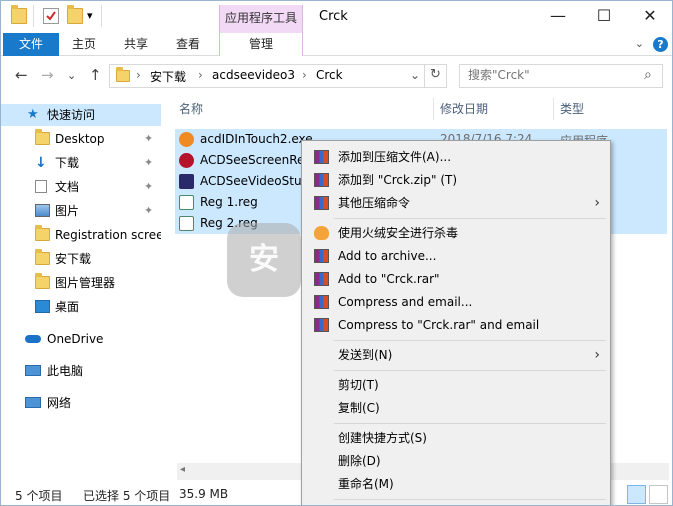 The image size is (673, 506). What do you see at coordinates (639, 43) in the screenshot?
I see `ribbon-expand-icon: ⌄` at bounding box center [639, 43].